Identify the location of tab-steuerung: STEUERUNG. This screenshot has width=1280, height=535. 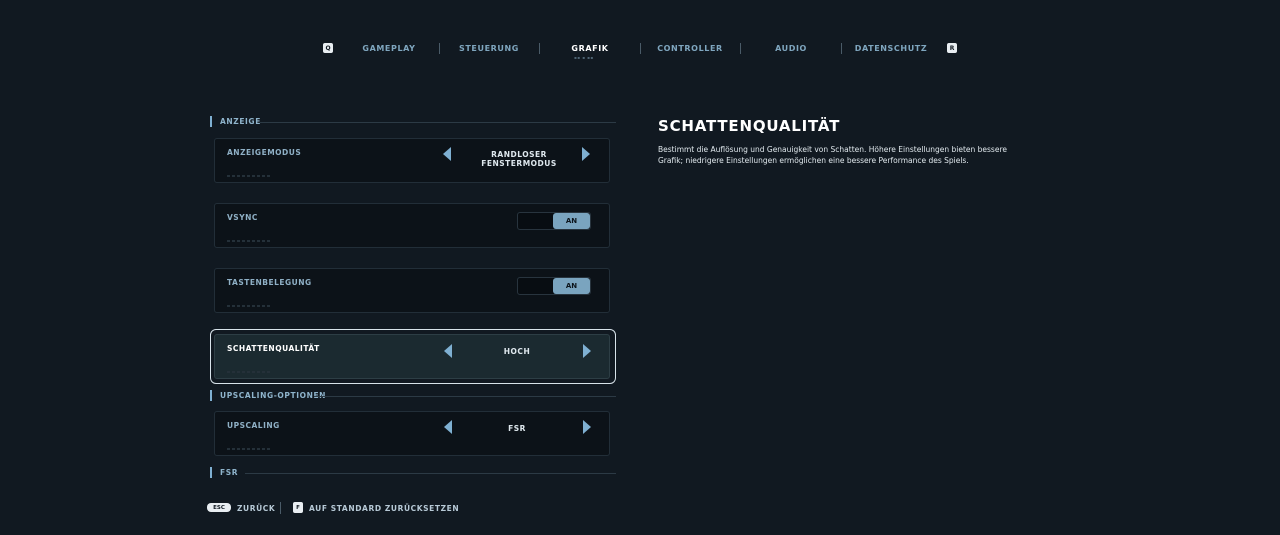
(489, 48).